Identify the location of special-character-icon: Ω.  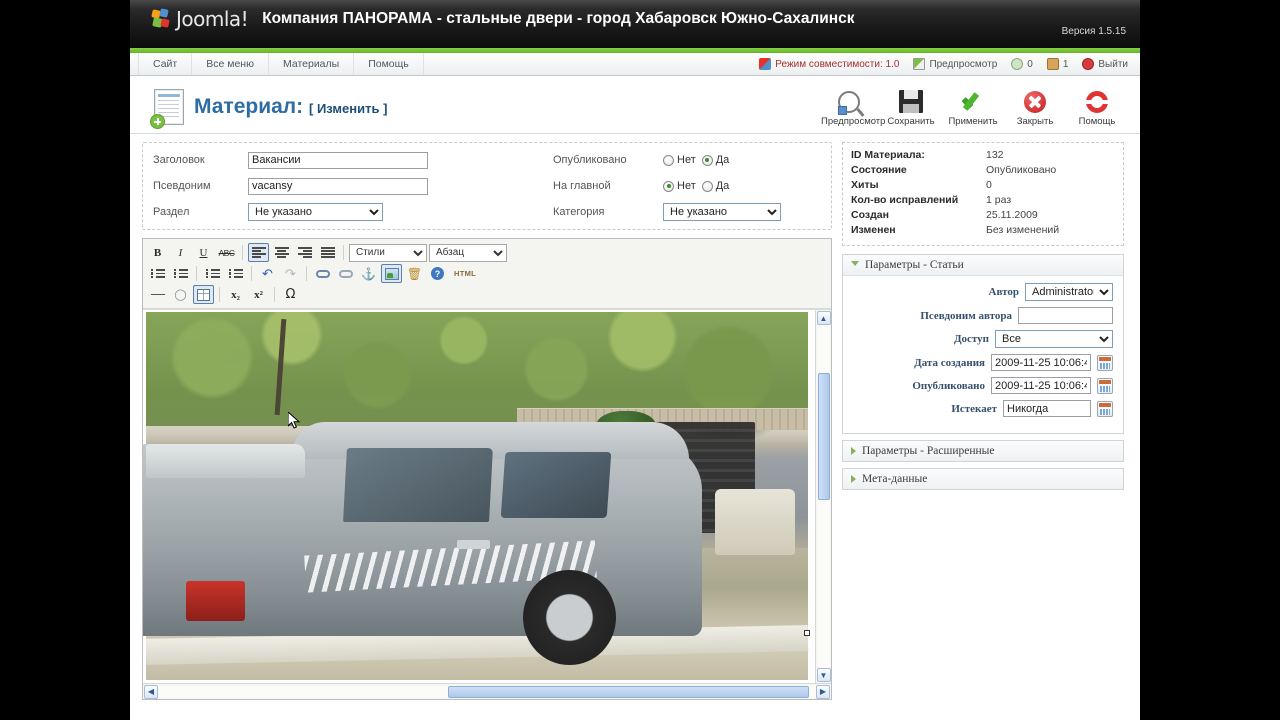
(290, 294).